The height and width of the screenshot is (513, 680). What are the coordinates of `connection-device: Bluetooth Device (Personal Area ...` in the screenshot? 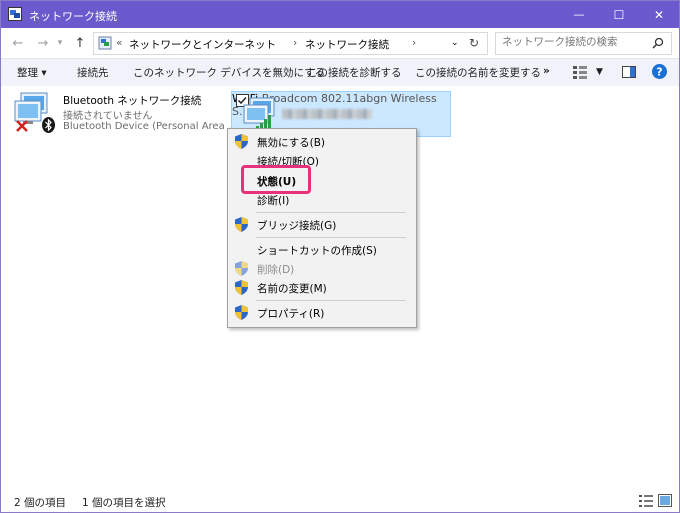 It's located at (150, 126).